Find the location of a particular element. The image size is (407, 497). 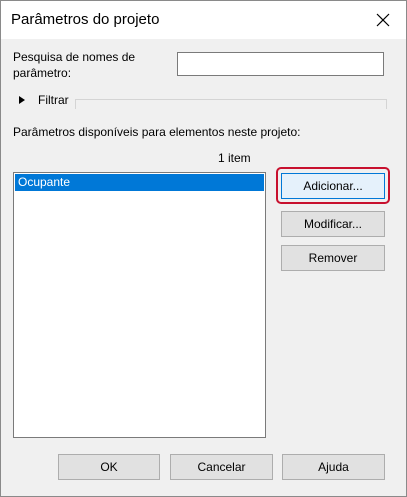

annotation-highlight is located at coordinates (333, 185).